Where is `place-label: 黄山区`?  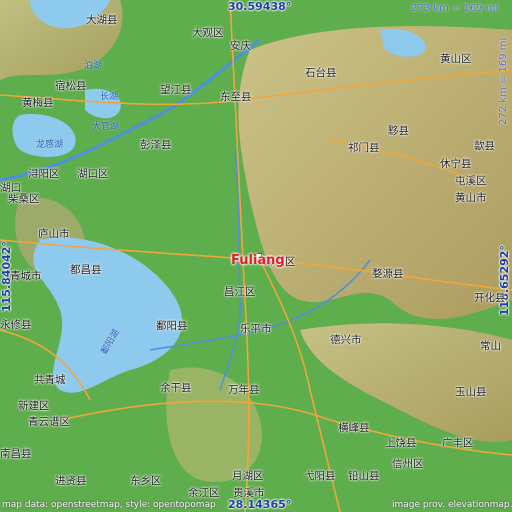 place-label: 黄山区 is located at coordinates (456, 59).